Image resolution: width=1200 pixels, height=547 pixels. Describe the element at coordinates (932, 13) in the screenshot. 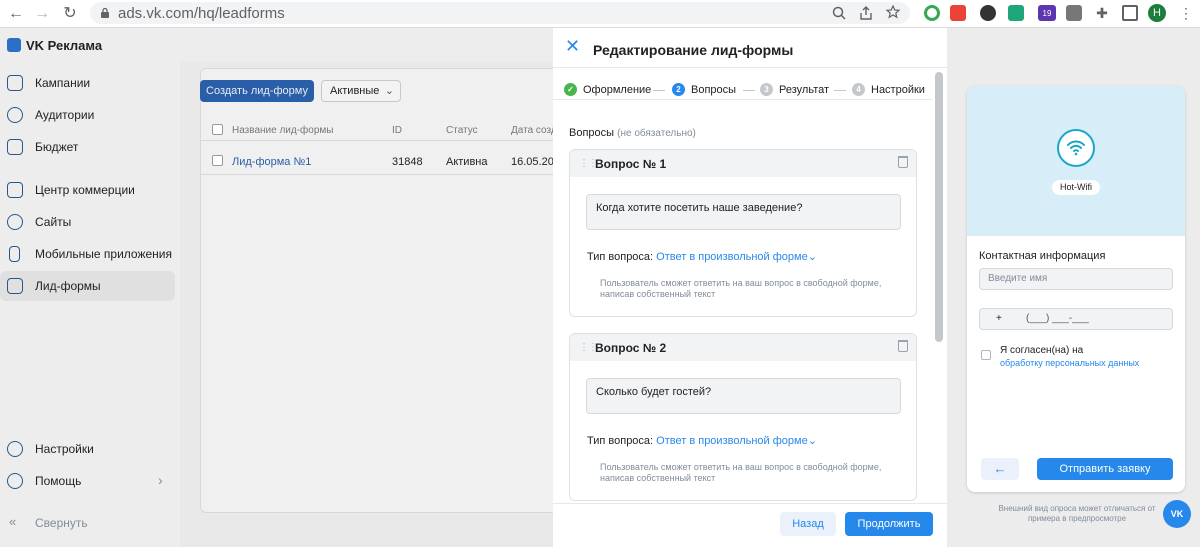

I see `extension-green-circle-icon` at that location.